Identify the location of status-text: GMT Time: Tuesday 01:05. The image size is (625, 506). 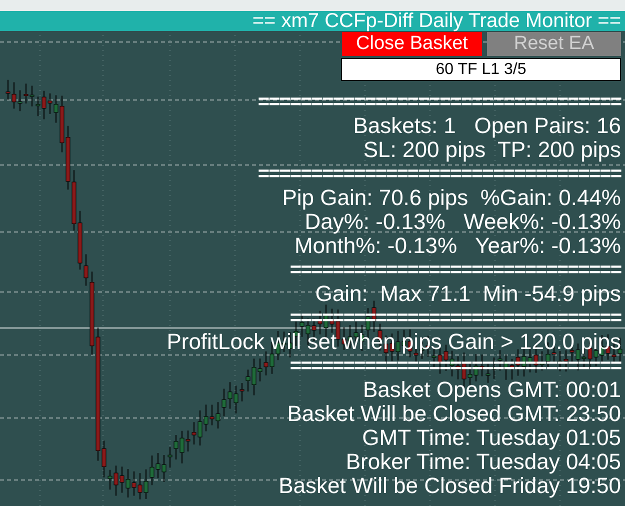
(491, 438).